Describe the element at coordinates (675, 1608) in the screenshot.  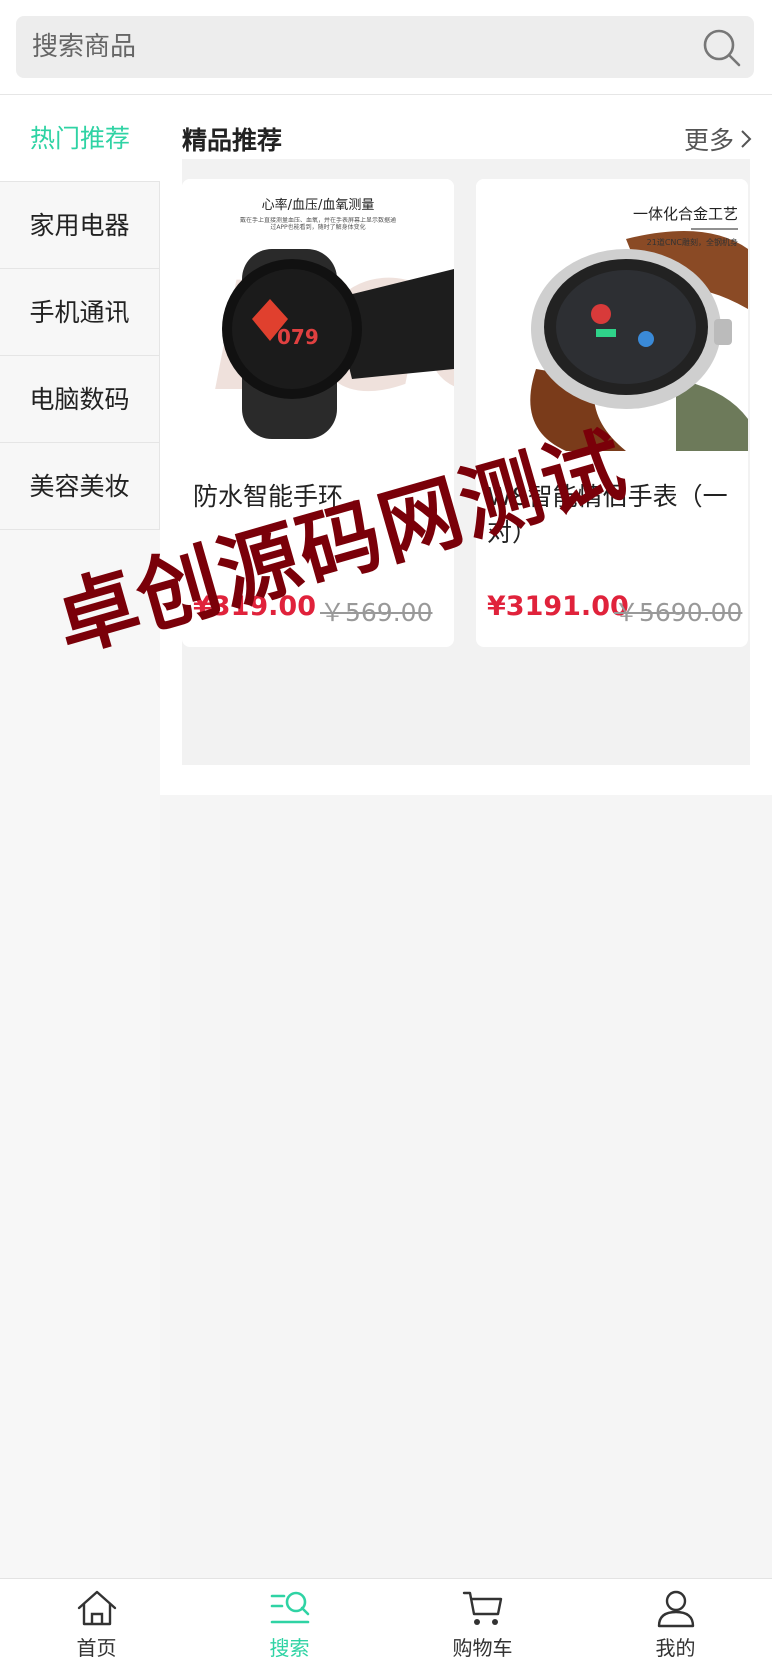
I see `user-icon` at that location.